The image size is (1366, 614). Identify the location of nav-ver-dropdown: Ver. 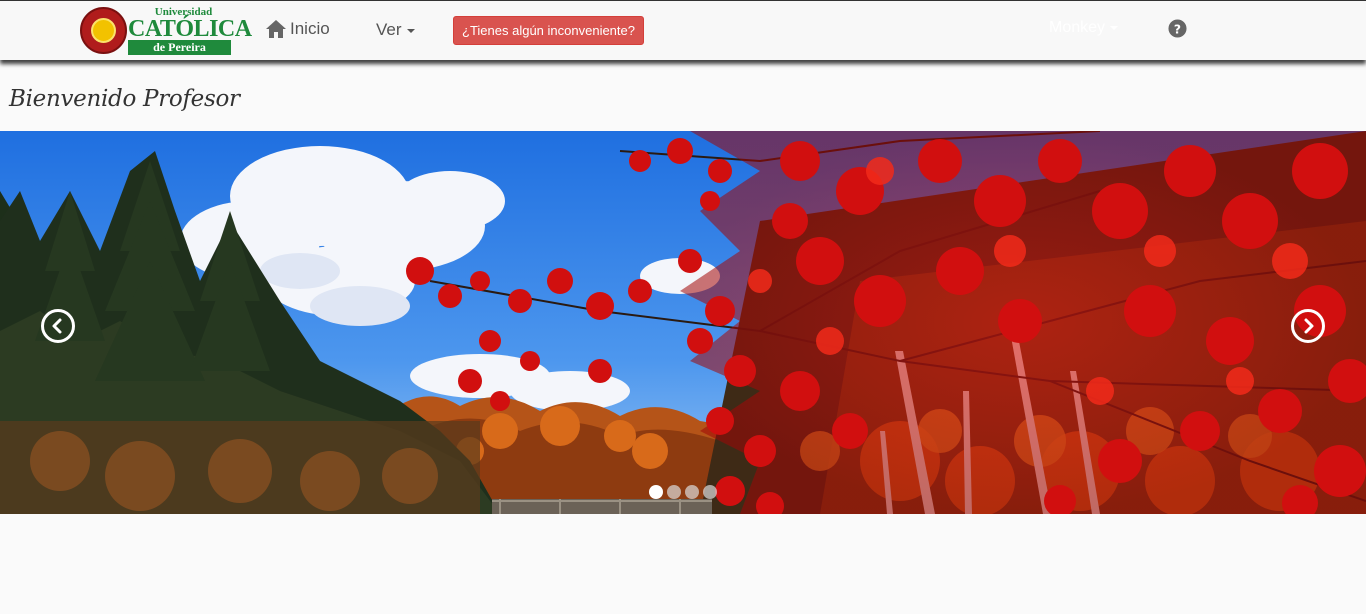
(395, 30).